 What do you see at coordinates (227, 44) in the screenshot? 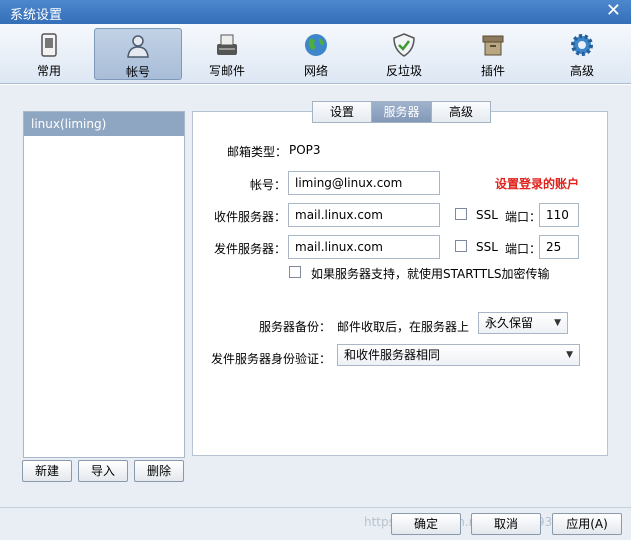
I see `writer-icon` at bounding box center [227, 44].